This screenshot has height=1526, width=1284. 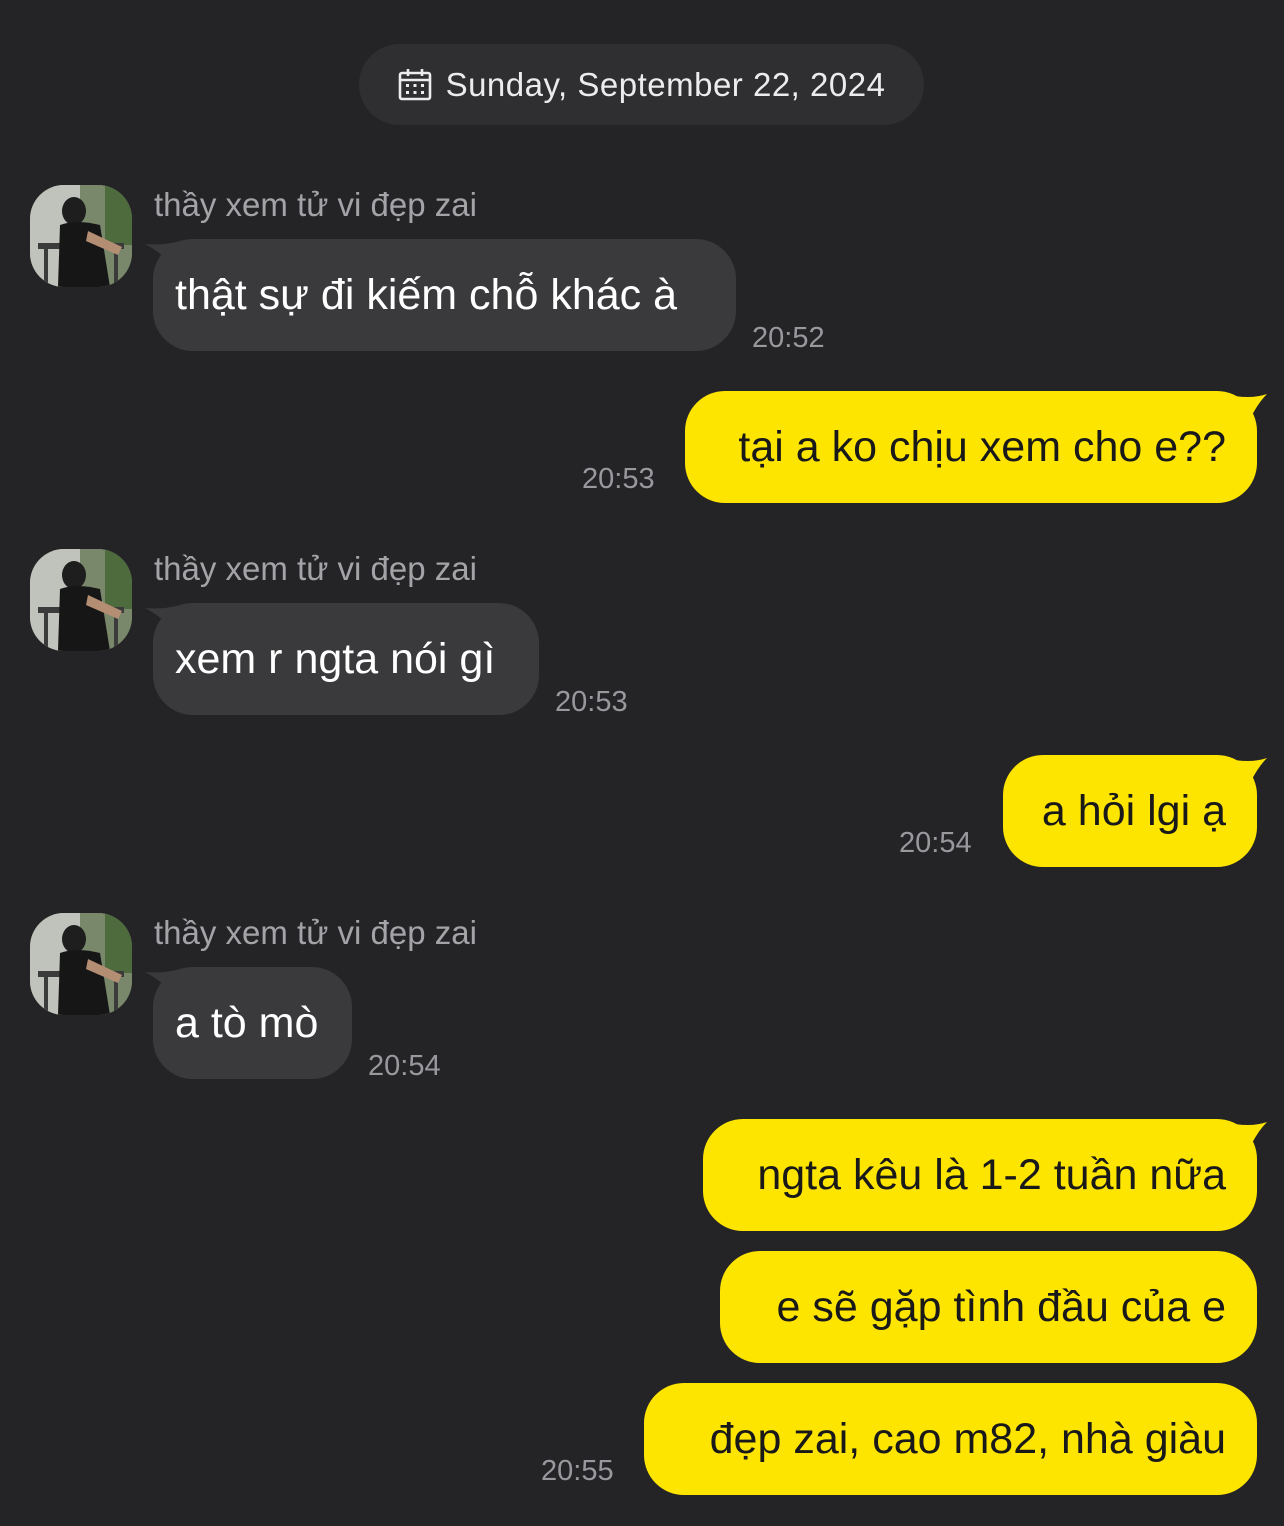 What do you see at coordinates (335, 658) in the screenshot?
I see `message-text: xem r ngta nói gì` at bounding box center [335, 658].